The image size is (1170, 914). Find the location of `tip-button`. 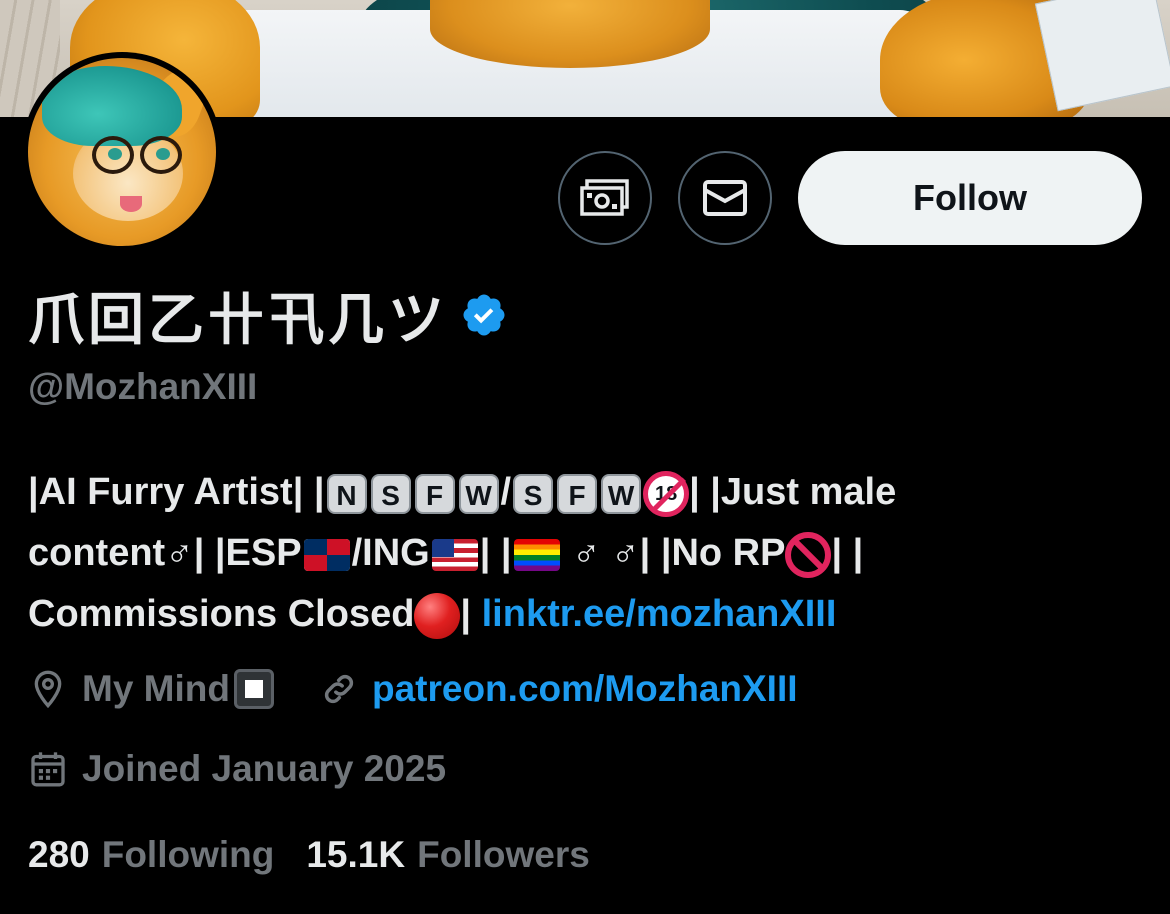

tip-button is located at coordinates (605, 198).